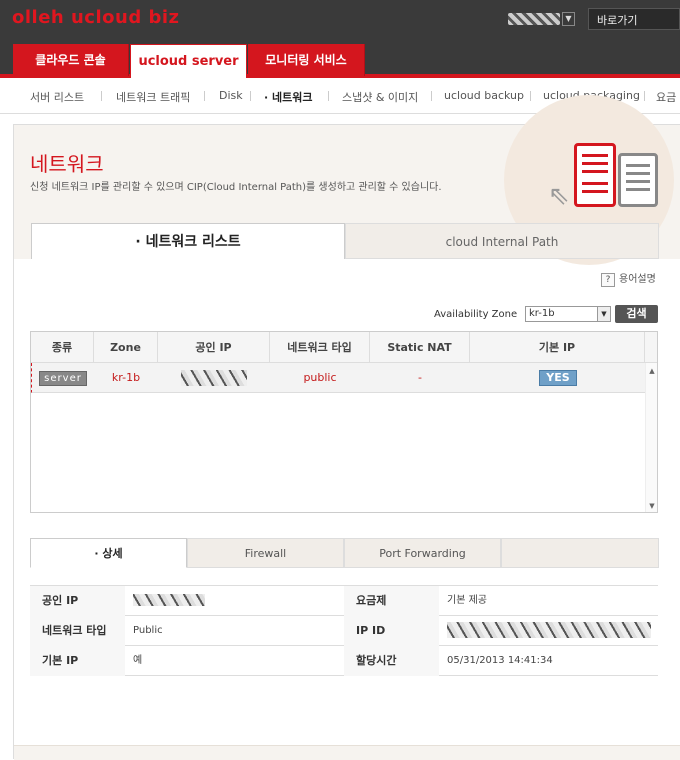 The width and height of the screenshot is (680, 760). What do you see at coordinates (549, 630) in the screenshot?
I see `ip-id-value-masked` at bounding box center [549, 630].